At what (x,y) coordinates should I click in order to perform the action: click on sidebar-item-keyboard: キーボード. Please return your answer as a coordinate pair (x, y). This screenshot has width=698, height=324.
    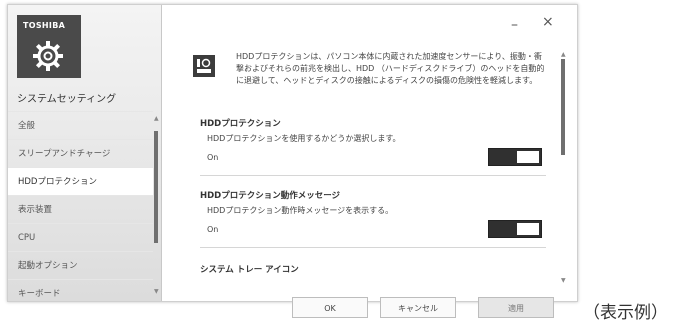
    Looking at the image, I should click on (80, 290).